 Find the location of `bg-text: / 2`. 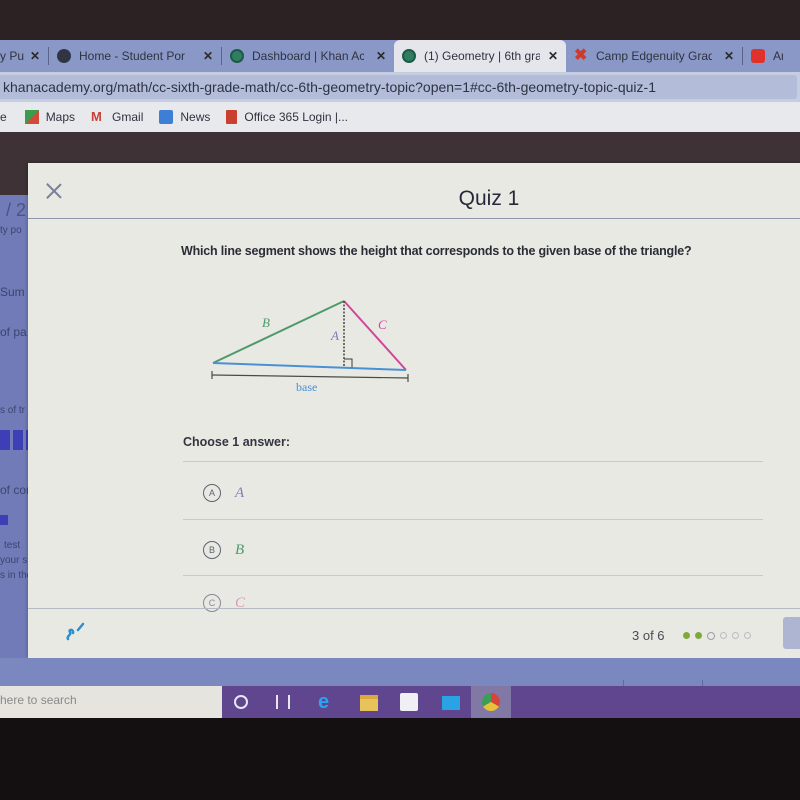

bg-text: / 2 is located at coordinates (16, 210).